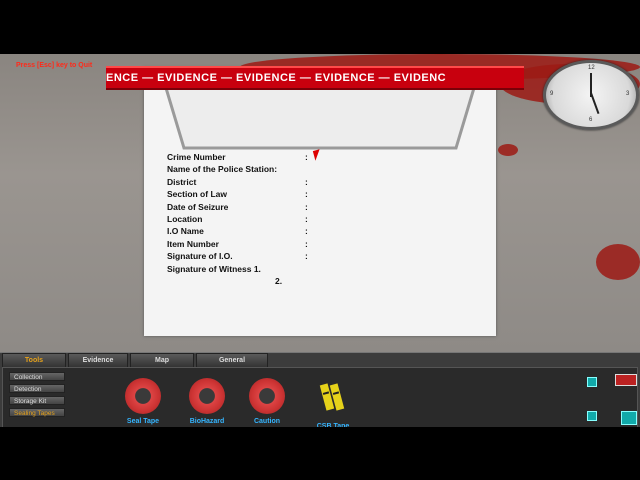  I want to click on scroll-up-icon, so click(592, 382).